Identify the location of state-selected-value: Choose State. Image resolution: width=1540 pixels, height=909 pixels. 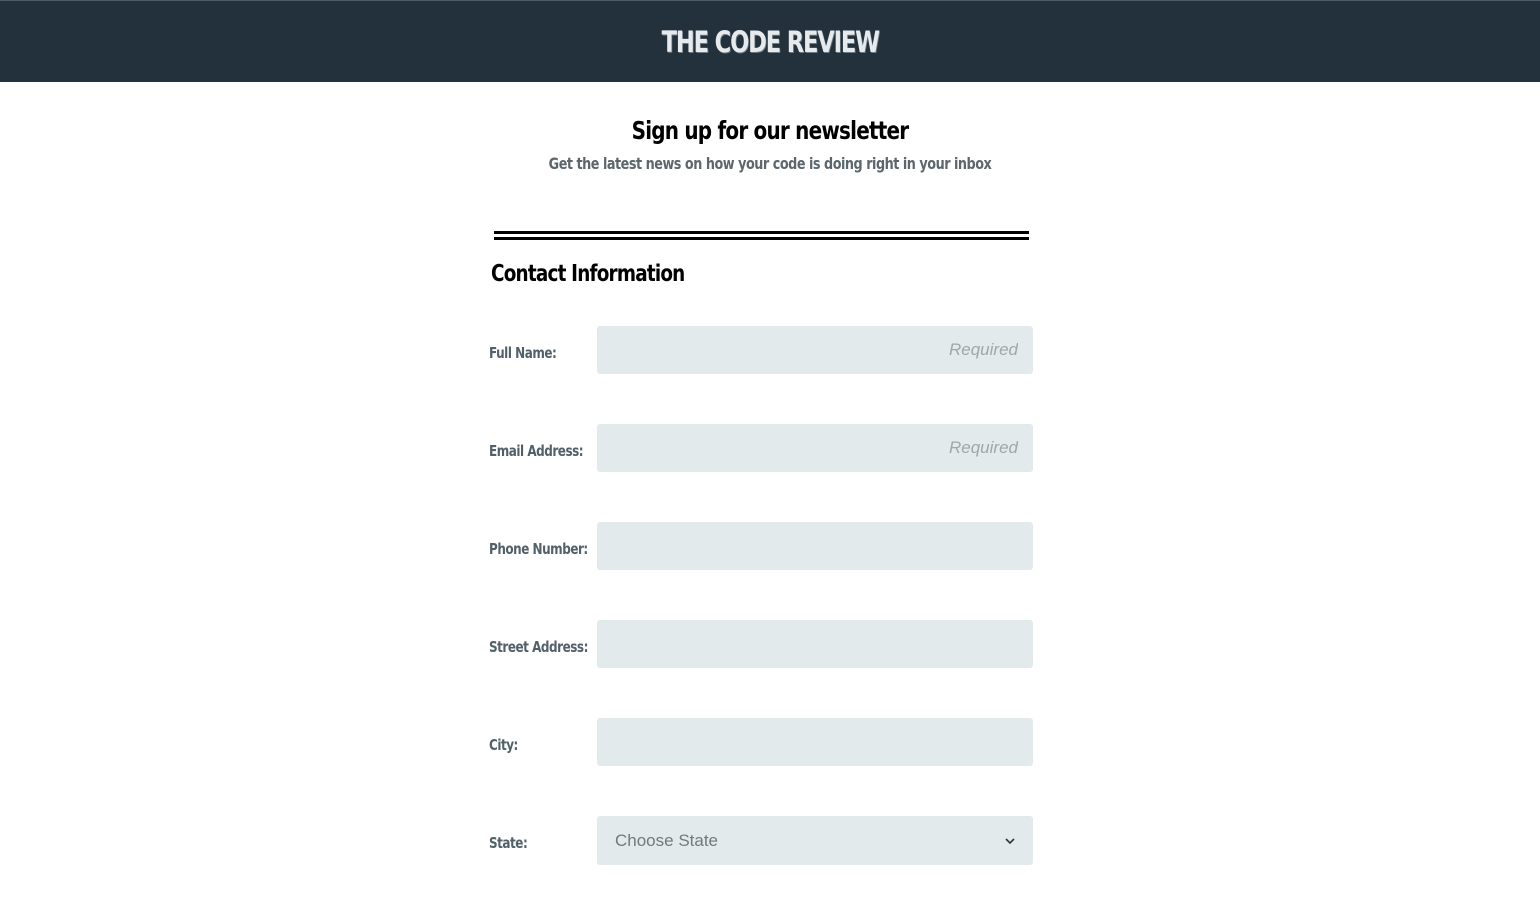
(667, 840).